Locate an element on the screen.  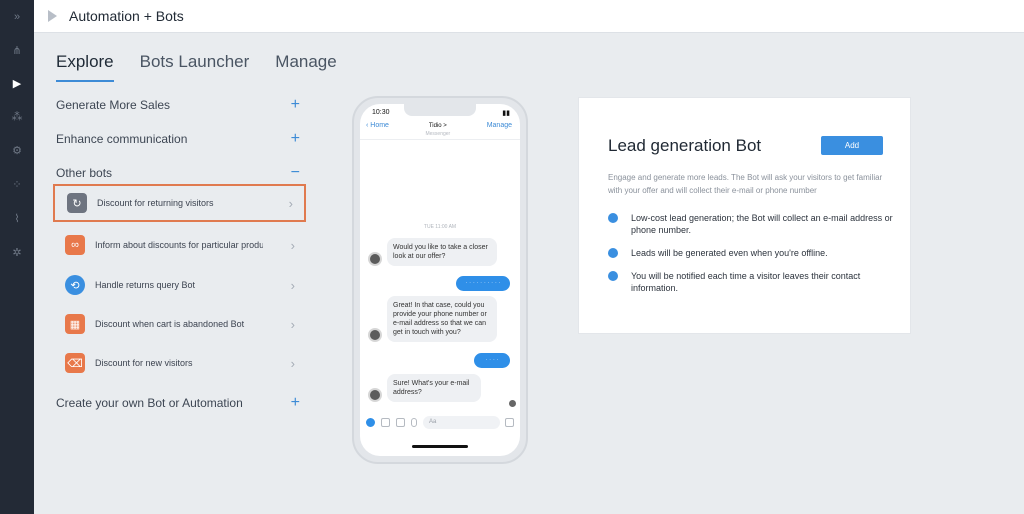
battery-icon: ▮▮ is located at coordinates (506, 113).